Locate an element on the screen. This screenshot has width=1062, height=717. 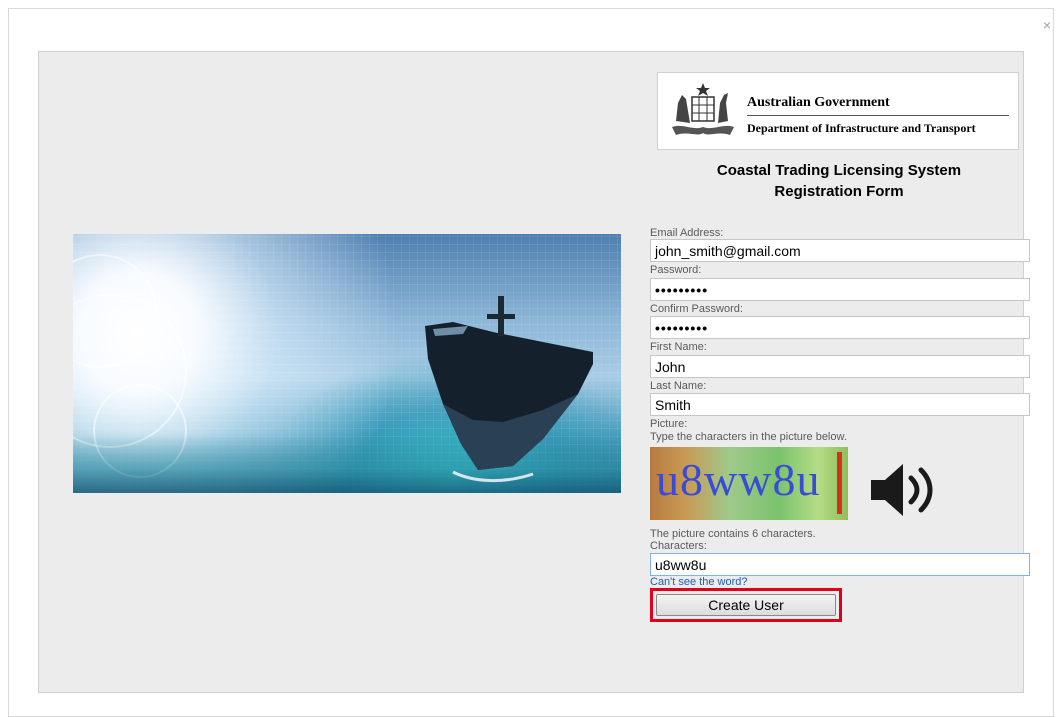
confirm-password-label: Confirm Password: is located at coordinates (696, 309).